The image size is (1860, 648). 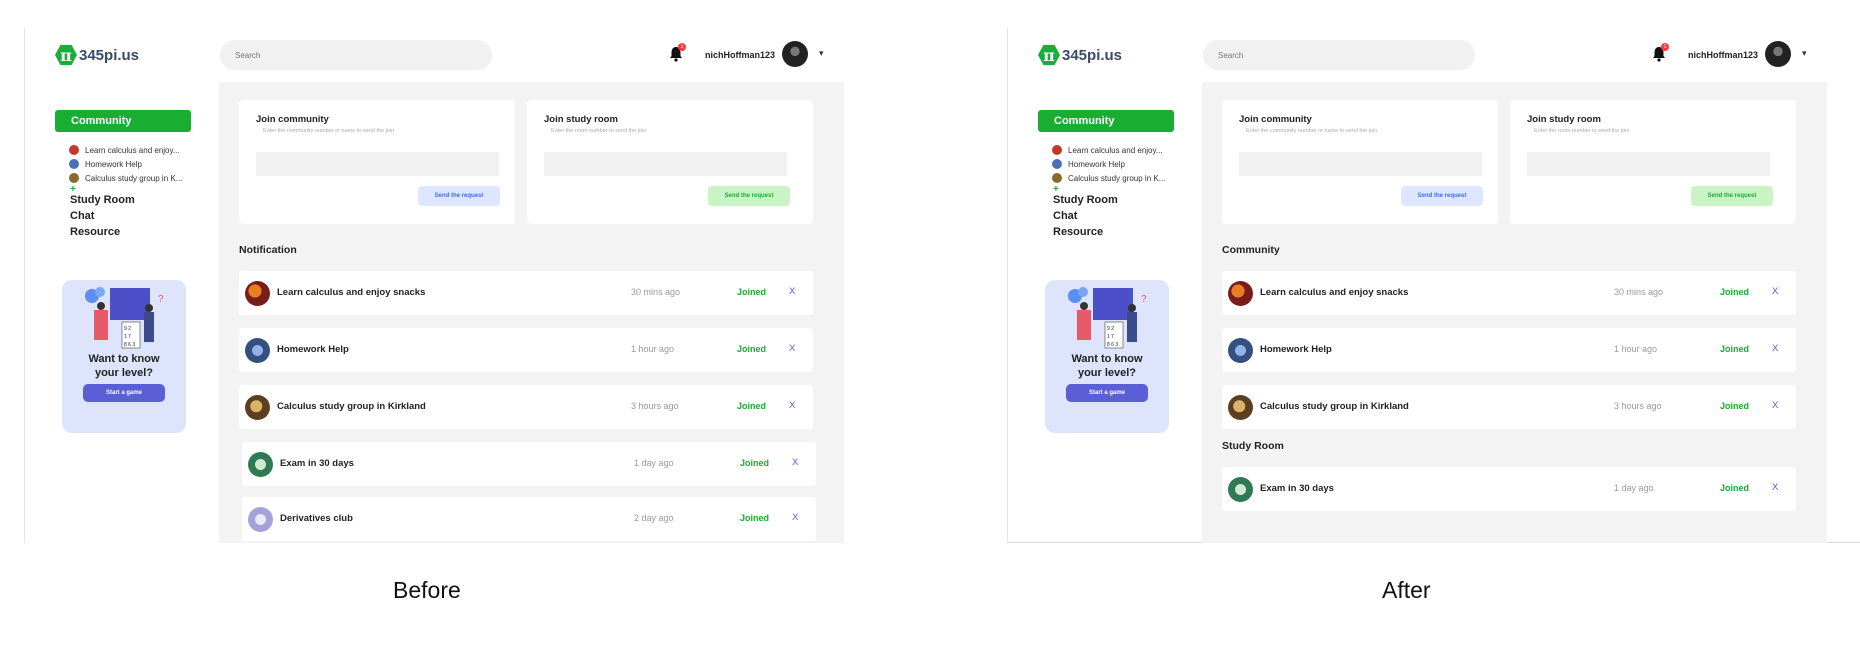 What do you see at coordinates (1107, 318) in the screenshot?
I see `students-illustration: ? 9 2 1 7 8 6 3` at bounding box center [1107, 318].